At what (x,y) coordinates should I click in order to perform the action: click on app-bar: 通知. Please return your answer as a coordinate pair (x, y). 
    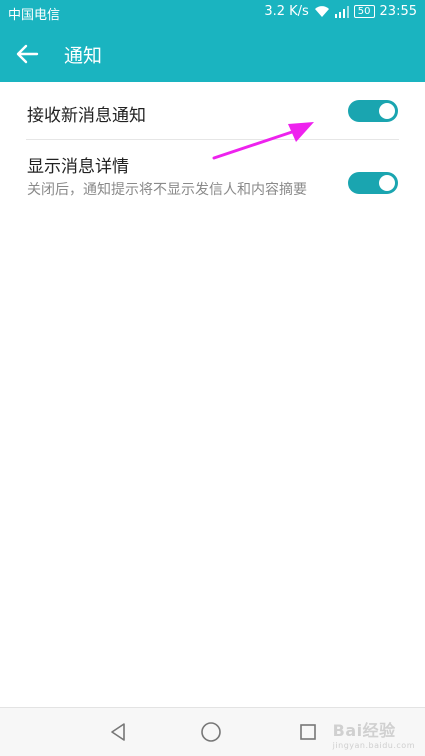
    Looking at the image, I should click on (212, 53).